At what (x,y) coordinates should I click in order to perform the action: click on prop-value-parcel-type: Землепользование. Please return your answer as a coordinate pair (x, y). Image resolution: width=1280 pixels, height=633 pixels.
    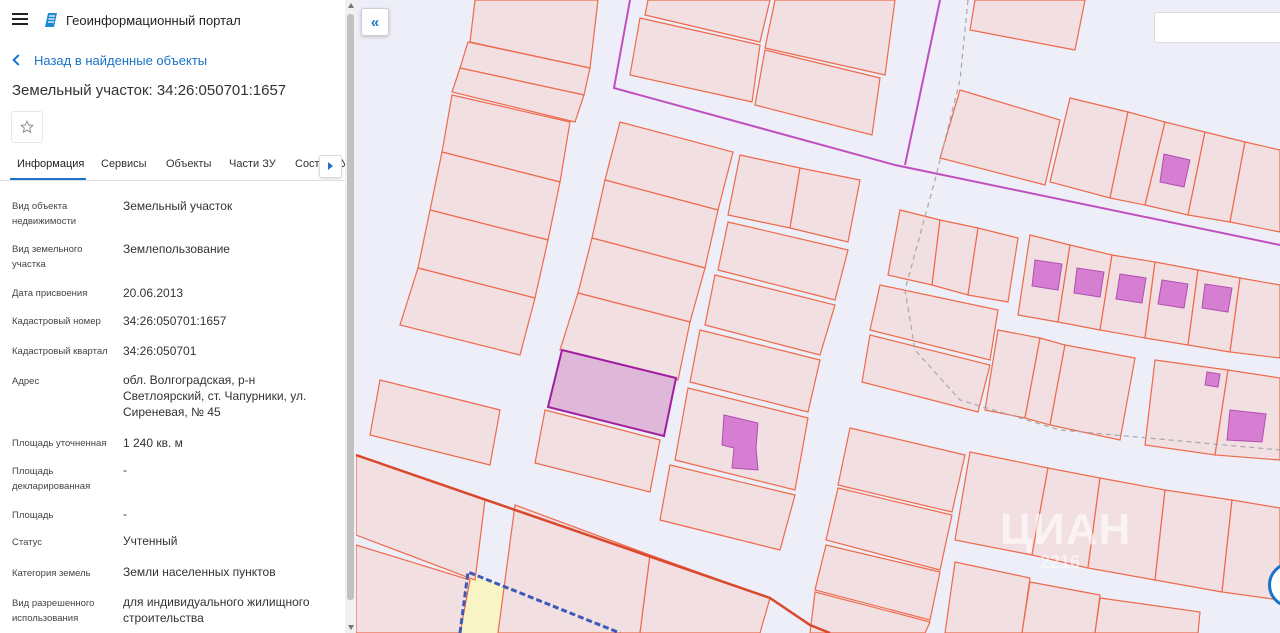
    Looking at the image, I should click on (176, 249).